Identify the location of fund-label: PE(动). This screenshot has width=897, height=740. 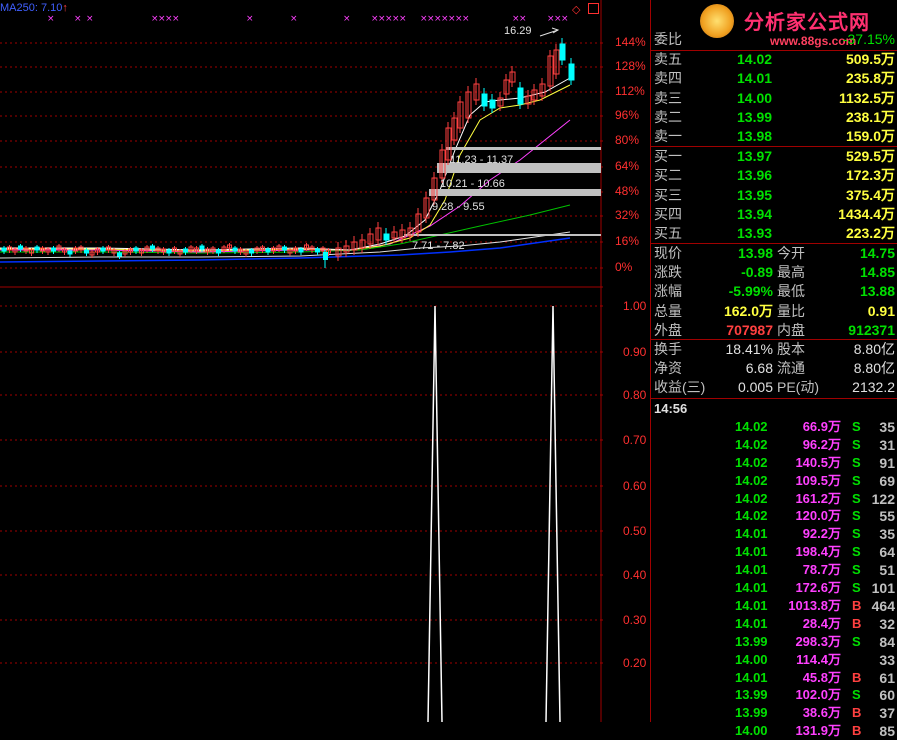
(798, 387).